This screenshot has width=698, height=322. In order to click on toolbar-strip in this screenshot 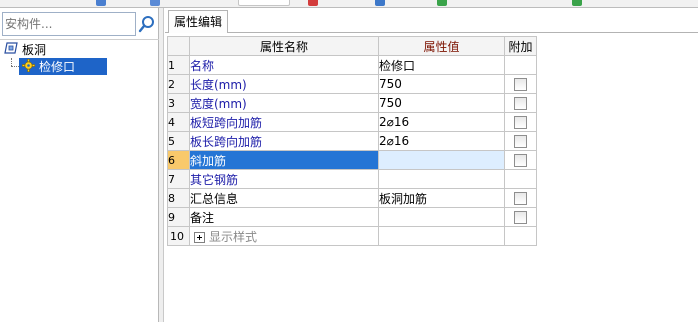, I will do `click(349, 4)`.